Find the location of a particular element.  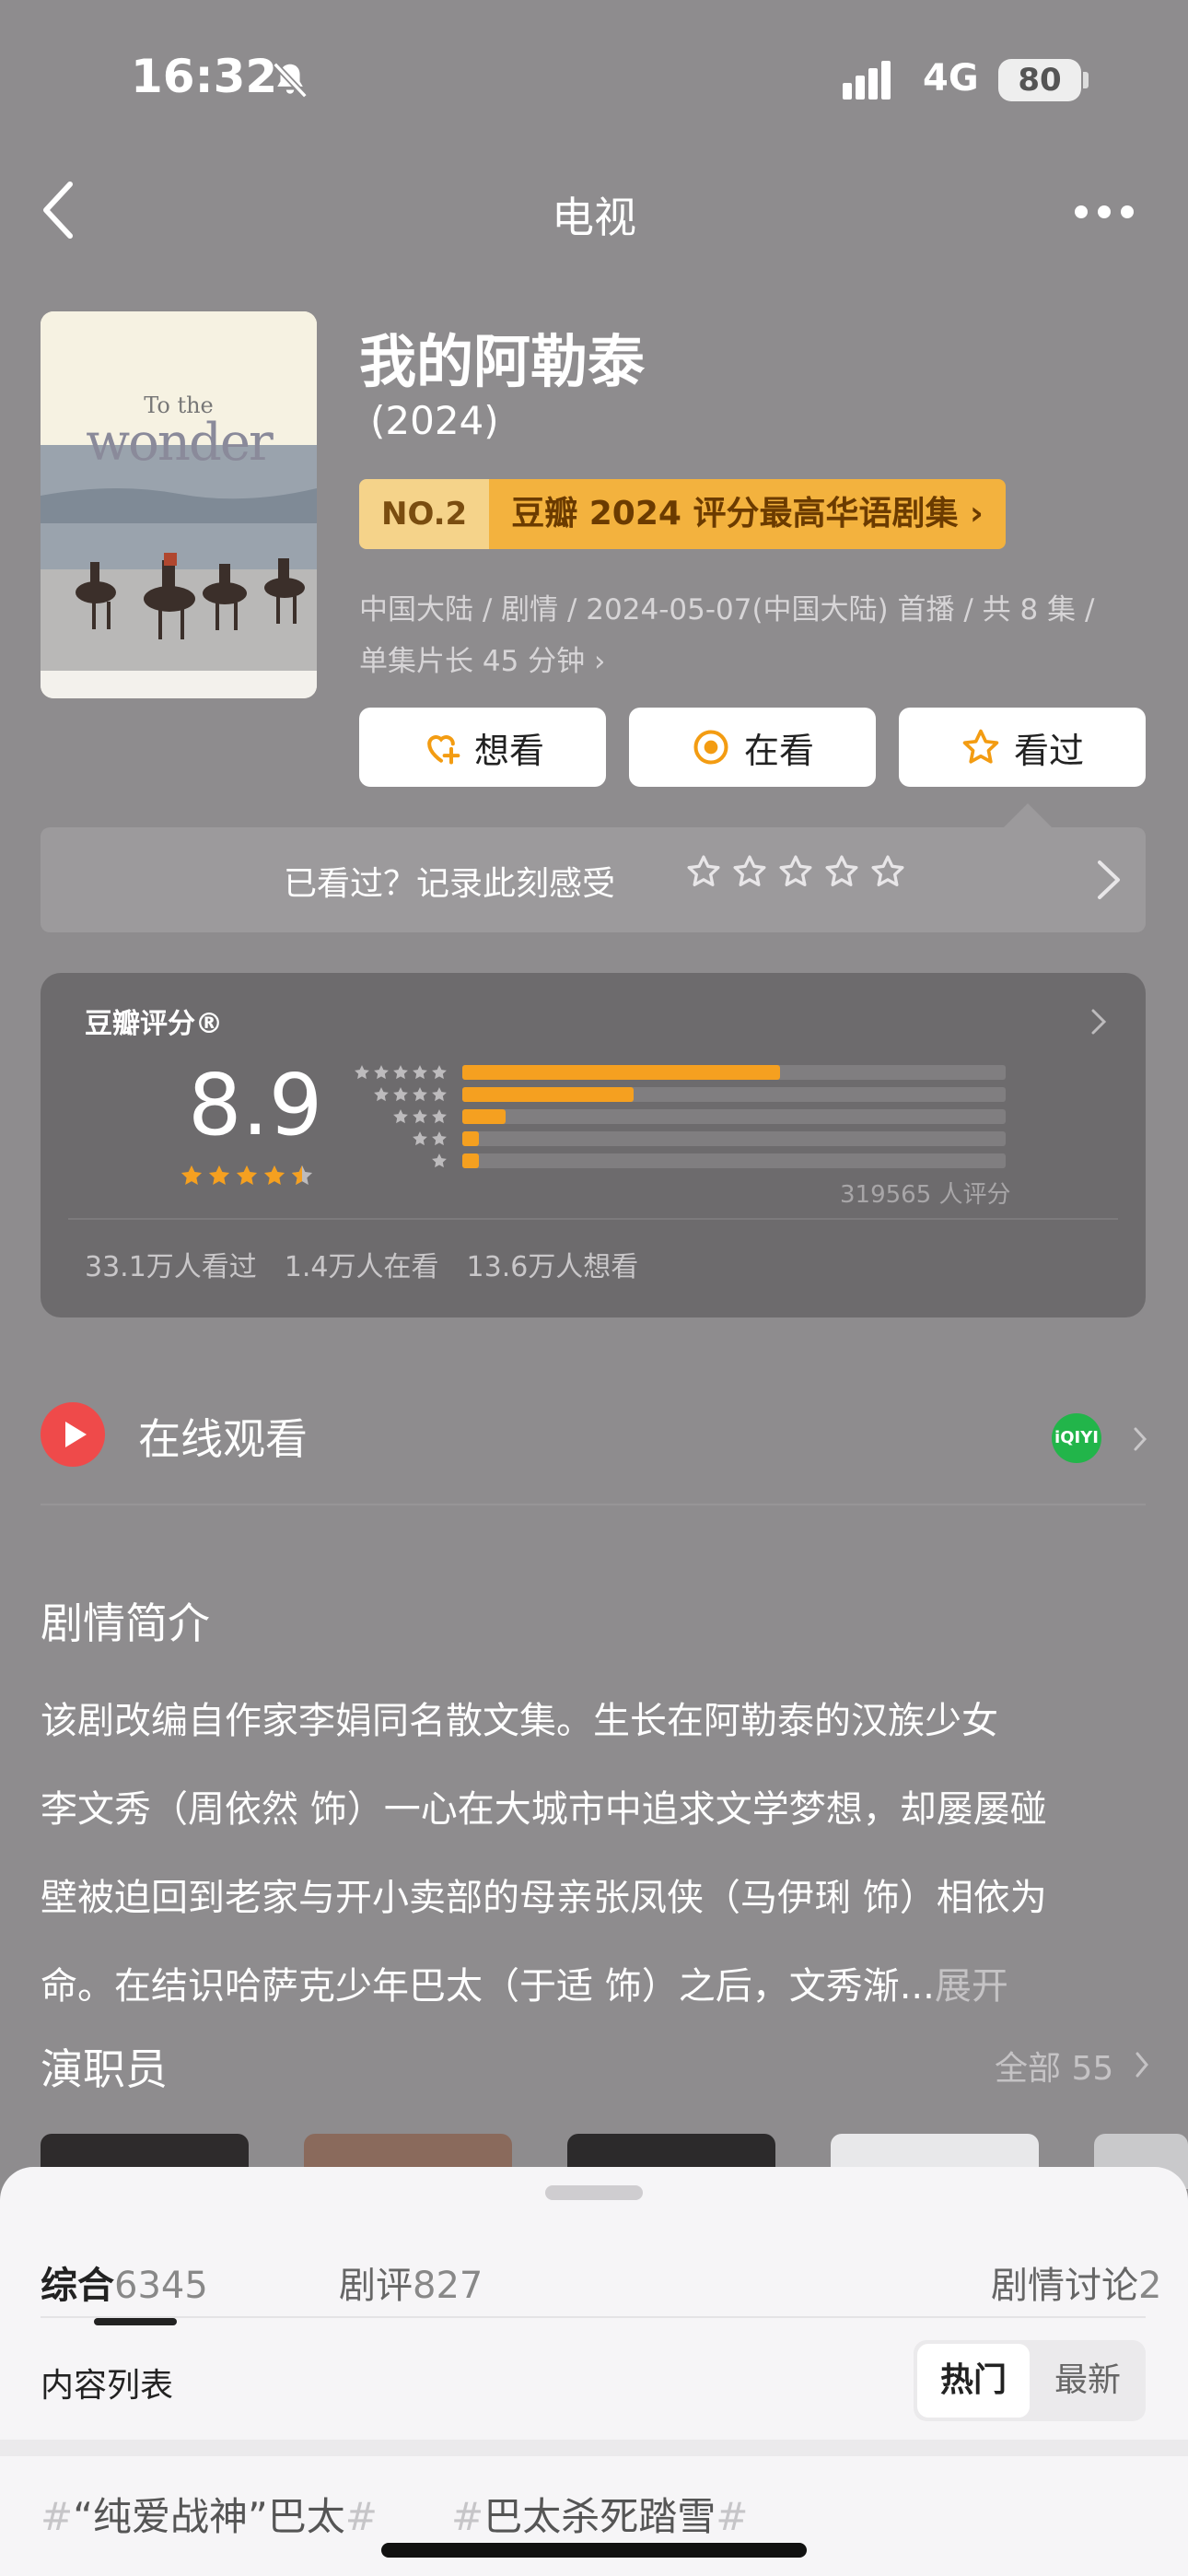

cast-title: 演职员 is located at coordinates (105, 2069).